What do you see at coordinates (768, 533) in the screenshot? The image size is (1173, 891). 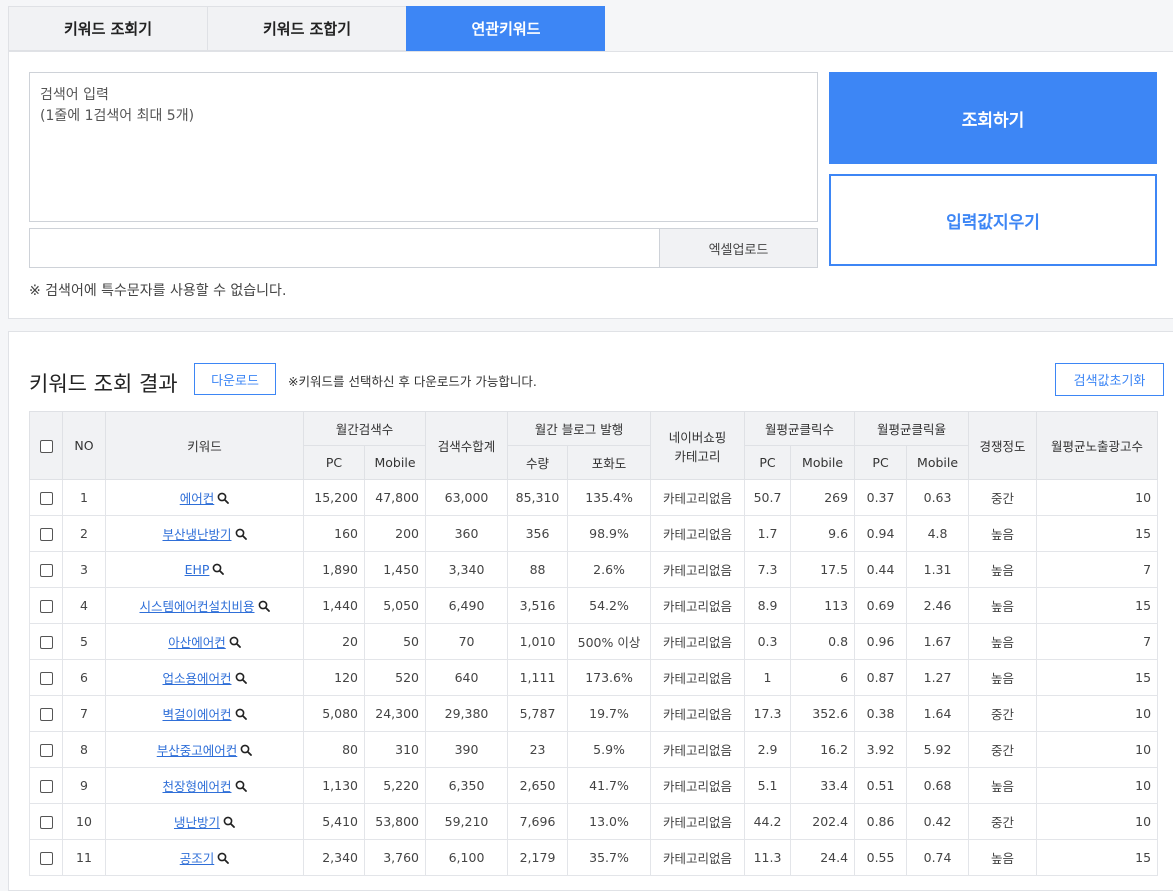 I see `clicks-pc-cell: 1.7` at bounding box center [768, 533].